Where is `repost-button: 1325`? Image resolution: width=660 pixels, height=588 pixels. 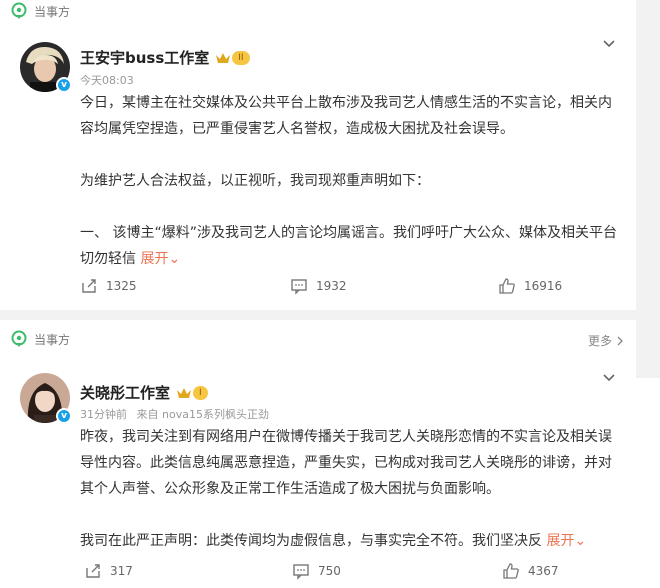 repost-button: 1325 is located at coordinates (108, 286).